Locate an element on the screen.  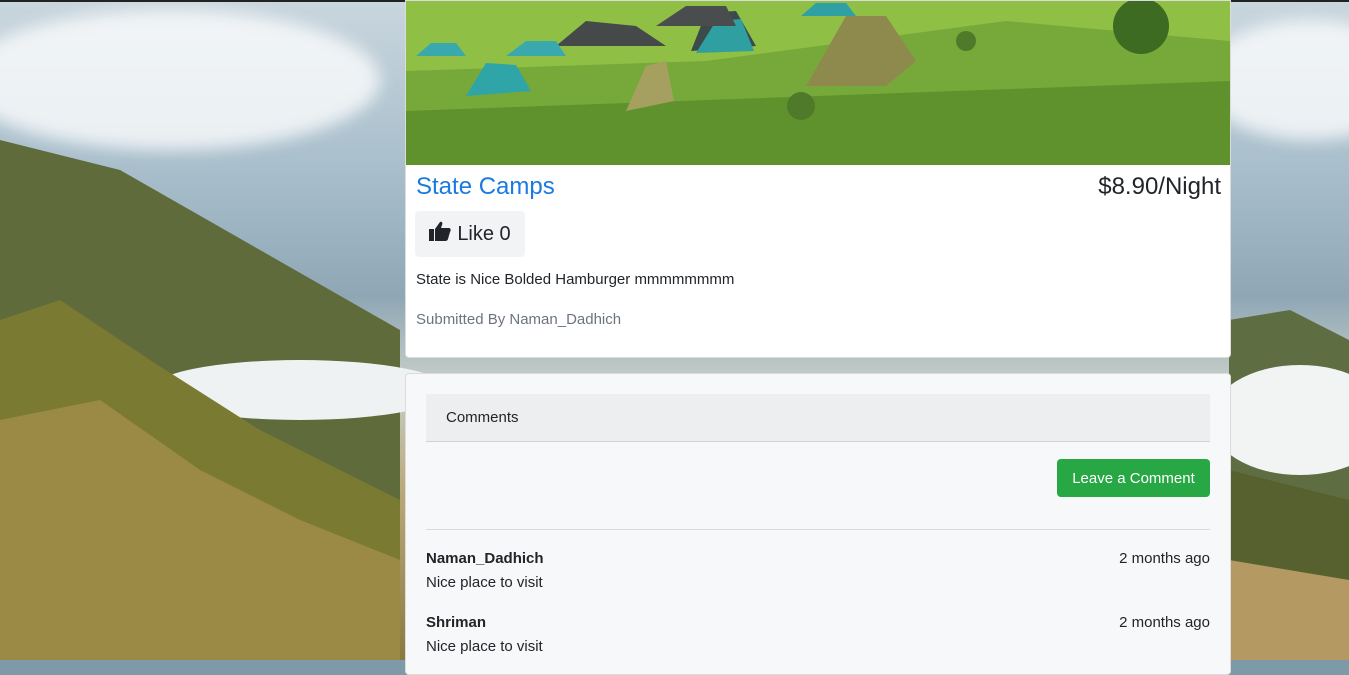
comment-author: Shriman is located at coordinates (456, 622).